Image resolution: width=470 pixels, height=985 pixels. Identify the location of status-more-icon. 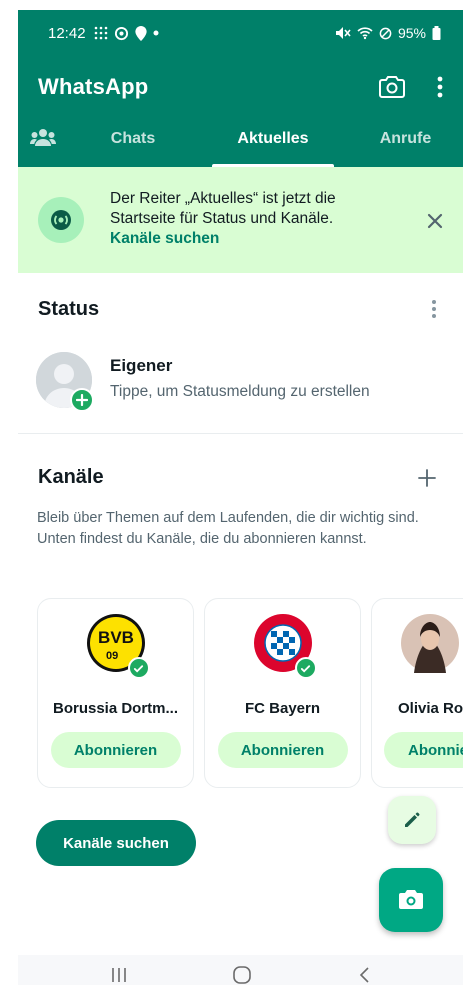
(434, 309).